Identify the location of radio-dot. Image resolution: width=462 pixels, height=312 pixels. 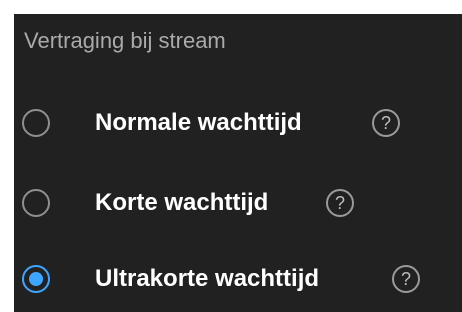
(36, 279).